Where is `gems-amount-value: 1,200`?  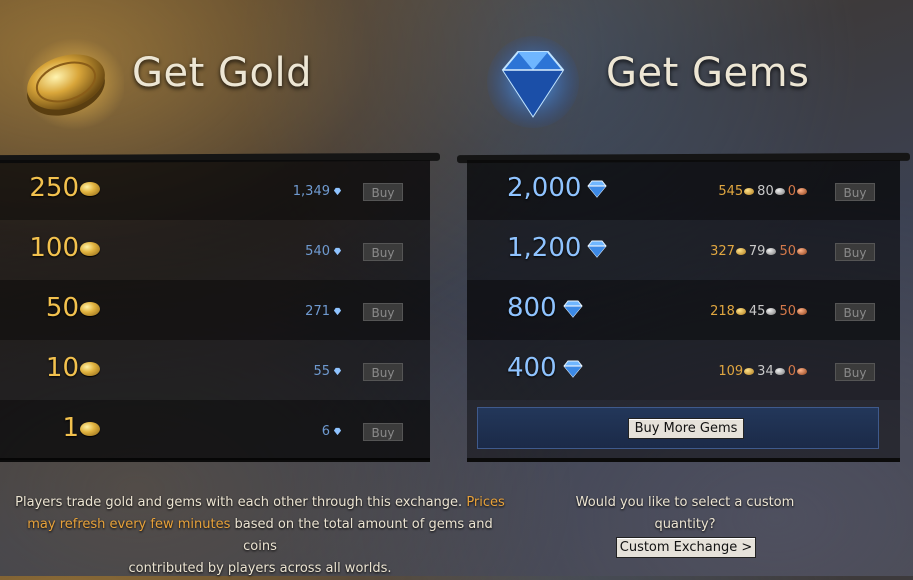
gems-amount-value: 1,200 is located at coordinates (544, 248).